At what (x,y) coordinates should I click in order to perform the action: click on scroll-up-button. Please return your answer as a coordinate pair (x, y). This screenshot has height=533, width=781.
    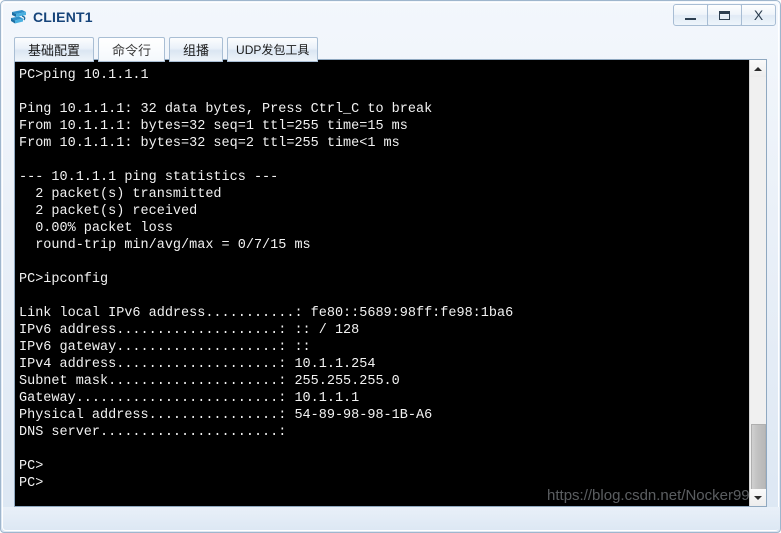
    Looking at the image, I should click on (758, 68).